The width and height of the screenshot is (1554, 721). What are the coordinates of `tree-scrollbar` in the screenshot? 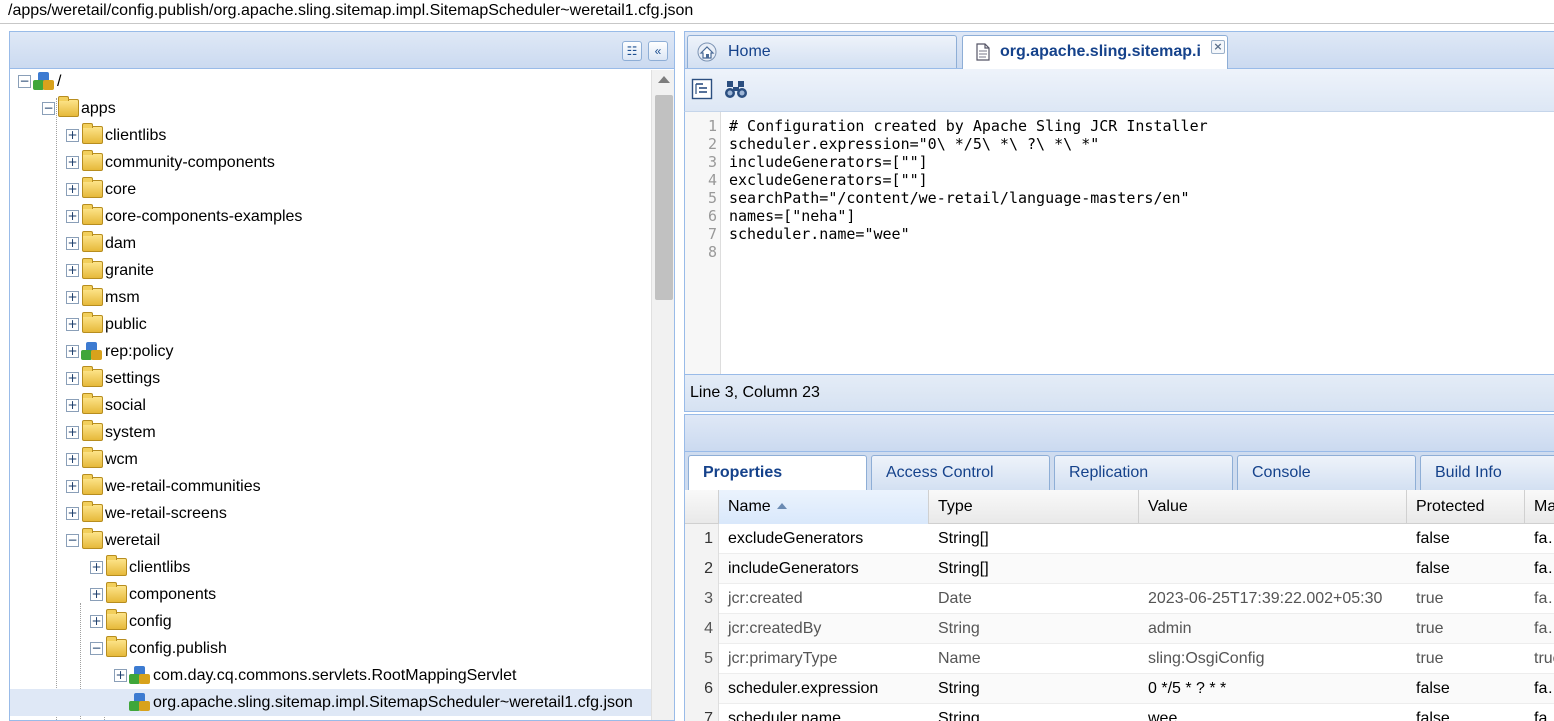 It's located at (662, 395).